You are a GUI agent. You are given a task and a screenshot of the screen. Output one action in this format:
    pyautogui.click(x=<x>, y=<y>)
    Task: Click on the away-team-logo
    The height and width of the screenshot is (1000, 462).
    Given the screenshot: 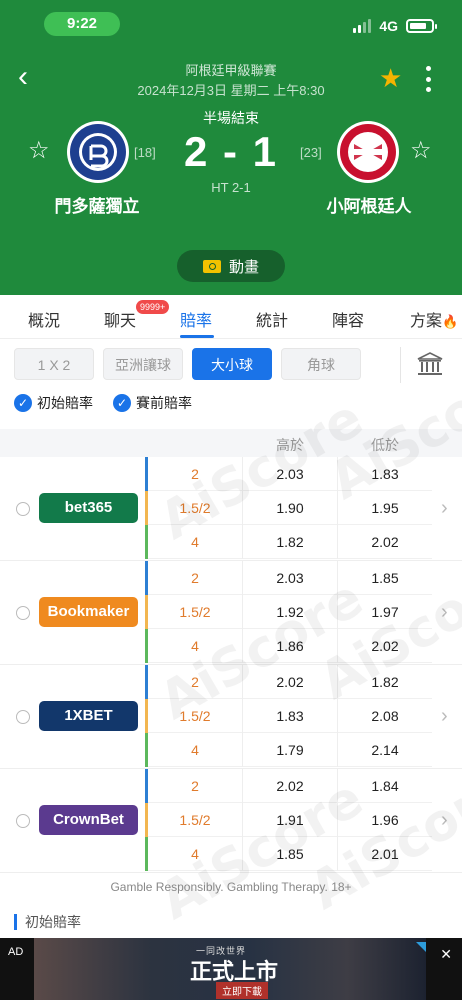 What is the action you would take?
    pyautogui.click(x=368, y=152)
    